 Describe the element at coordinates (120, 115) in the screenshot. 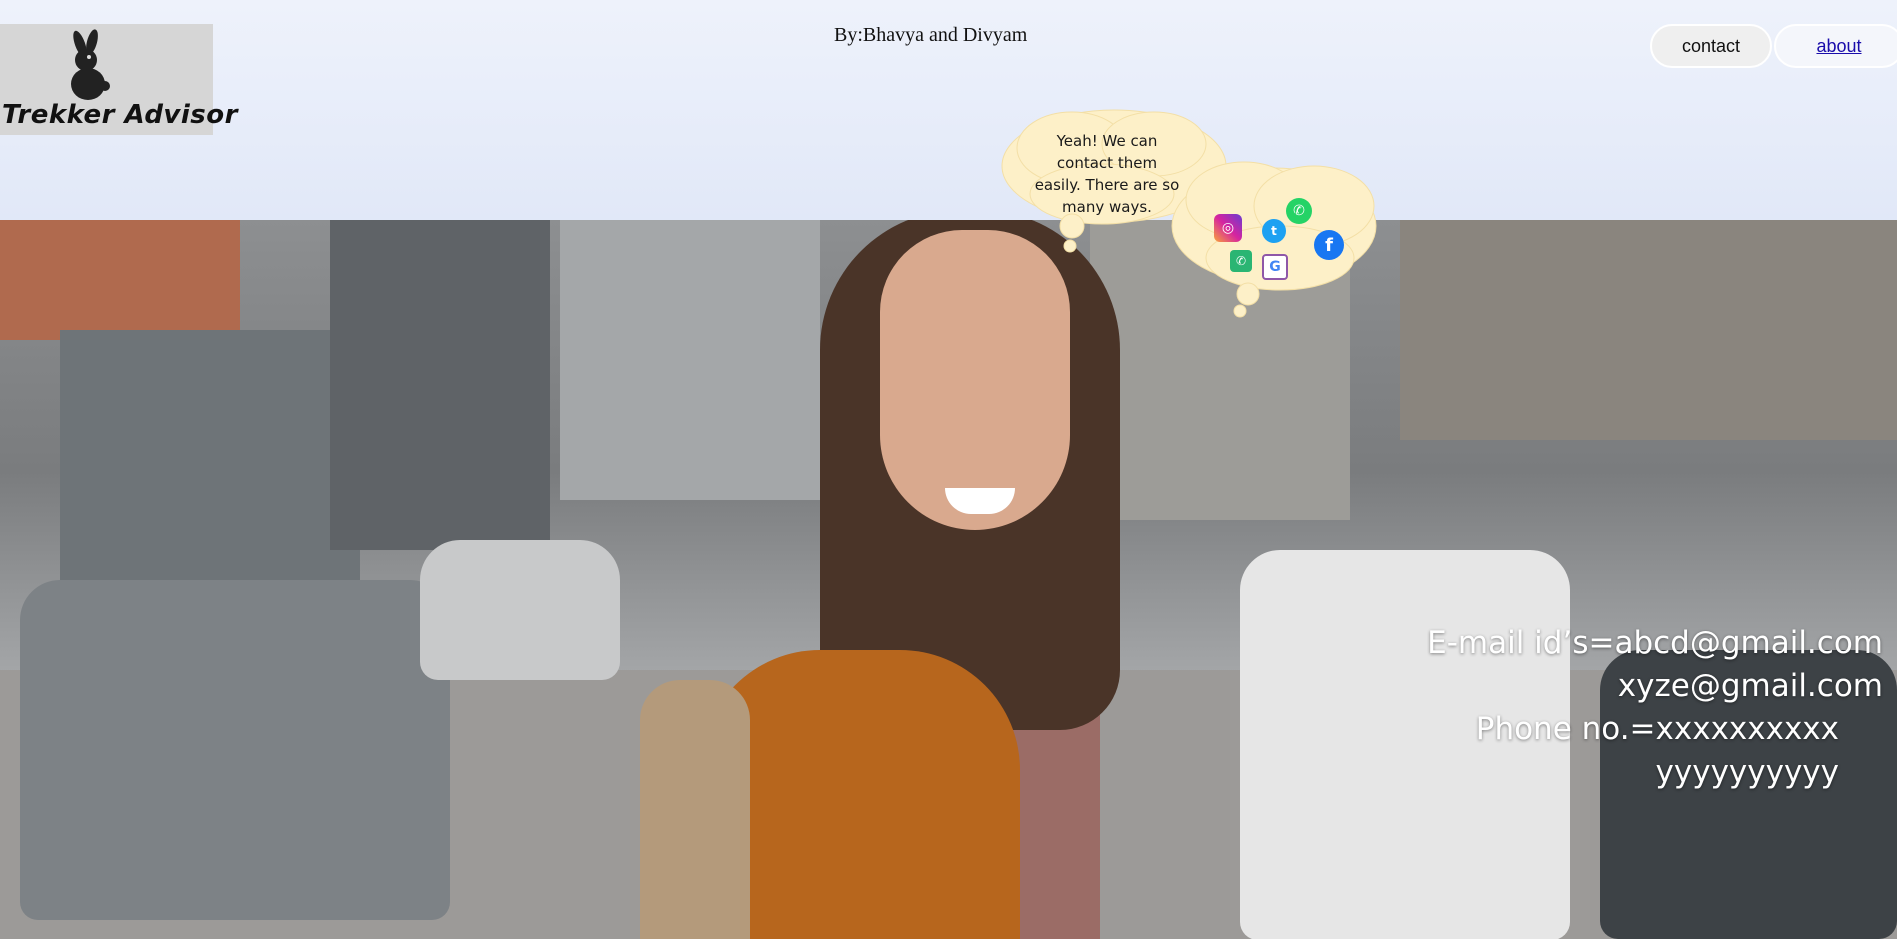

I see `logo-text: Trekker Advisor` at that location.